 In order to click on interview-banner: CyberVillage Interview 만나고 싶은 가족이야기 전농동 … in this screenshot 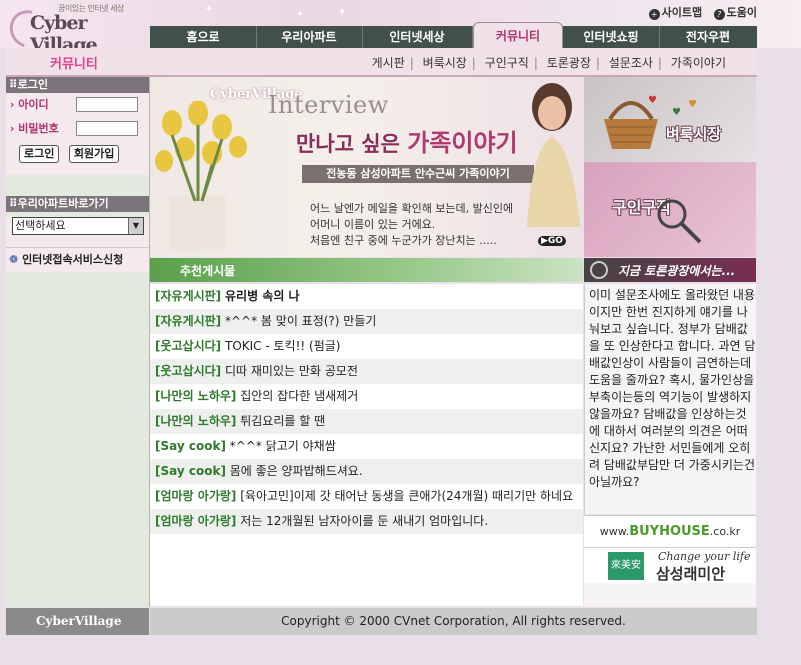, I will do `click(366, 167)`.